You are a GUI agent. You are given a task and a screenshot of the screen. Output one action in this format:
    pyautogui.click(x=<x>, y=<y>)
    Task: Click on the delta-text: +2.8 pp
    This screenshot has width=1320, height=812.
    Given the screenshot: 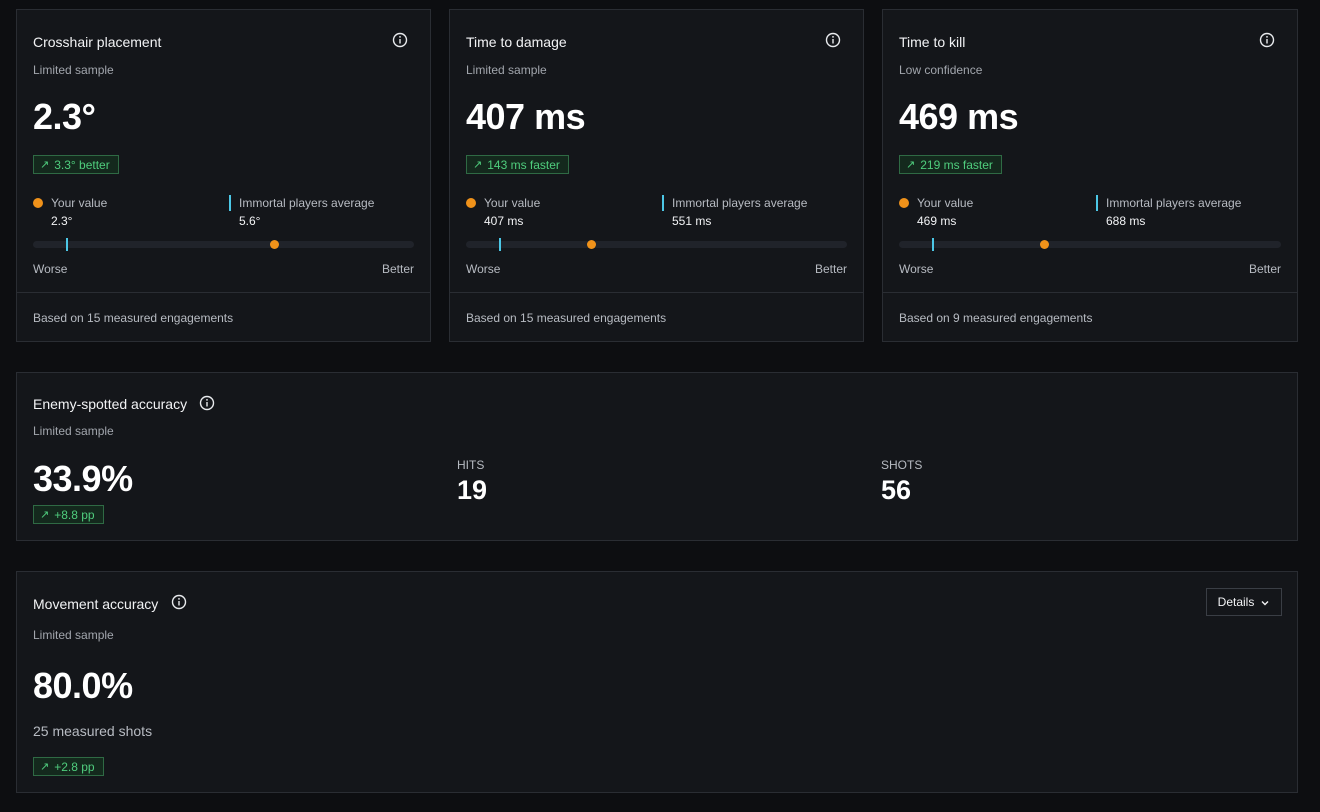 What is the action you would take?
    pyautogui.click(x=74, y=766)
    